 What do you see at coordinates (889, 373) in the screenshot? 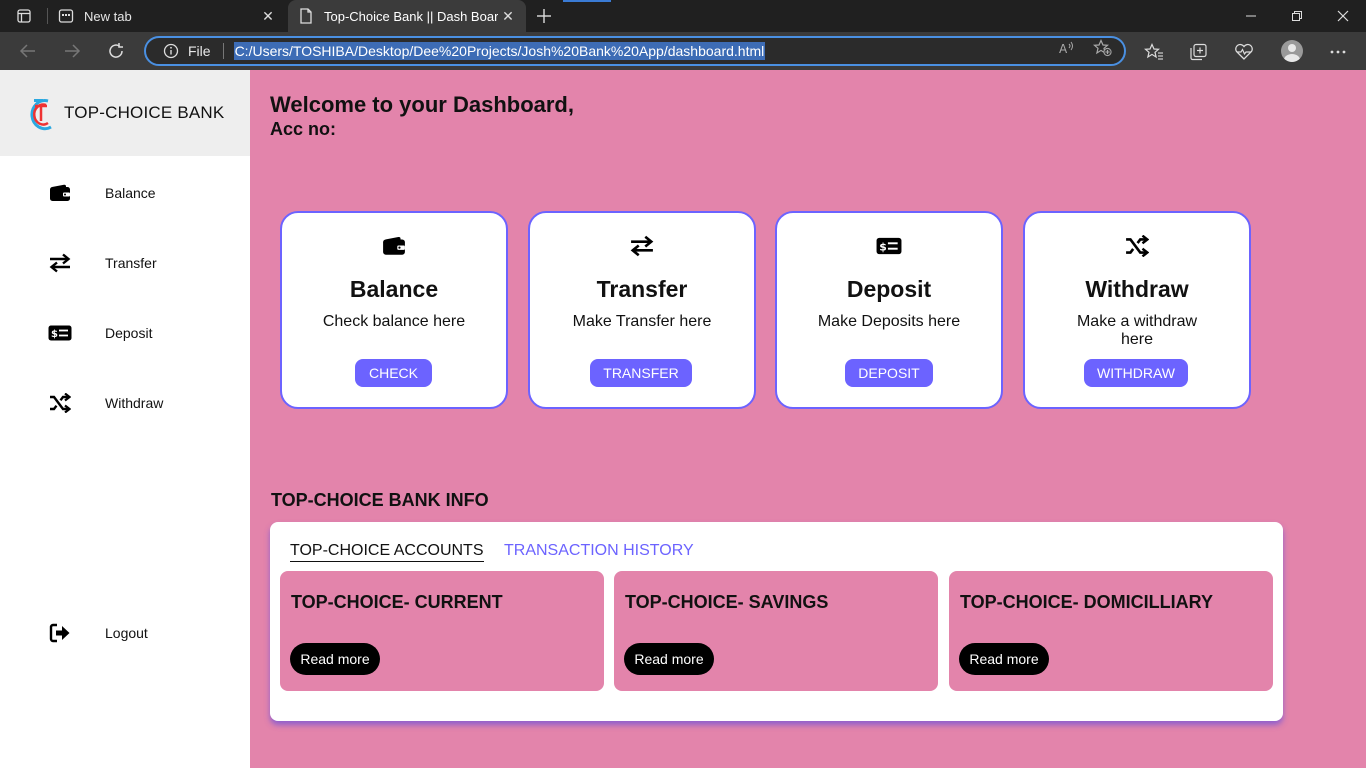
I see `deposit-button: DEPOSIT` at bounding box center [889, 373].